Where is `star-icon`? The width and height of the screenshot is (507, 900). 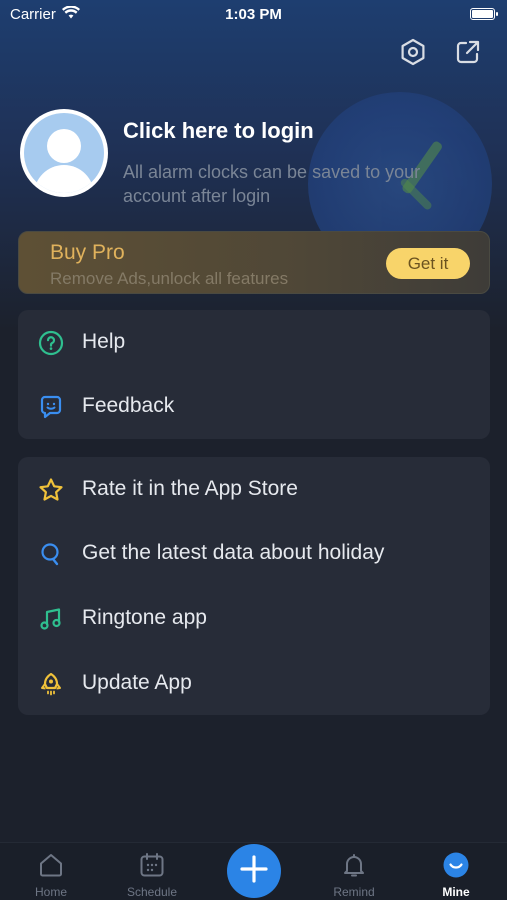 star-icon is located at coordinates (51, 490).